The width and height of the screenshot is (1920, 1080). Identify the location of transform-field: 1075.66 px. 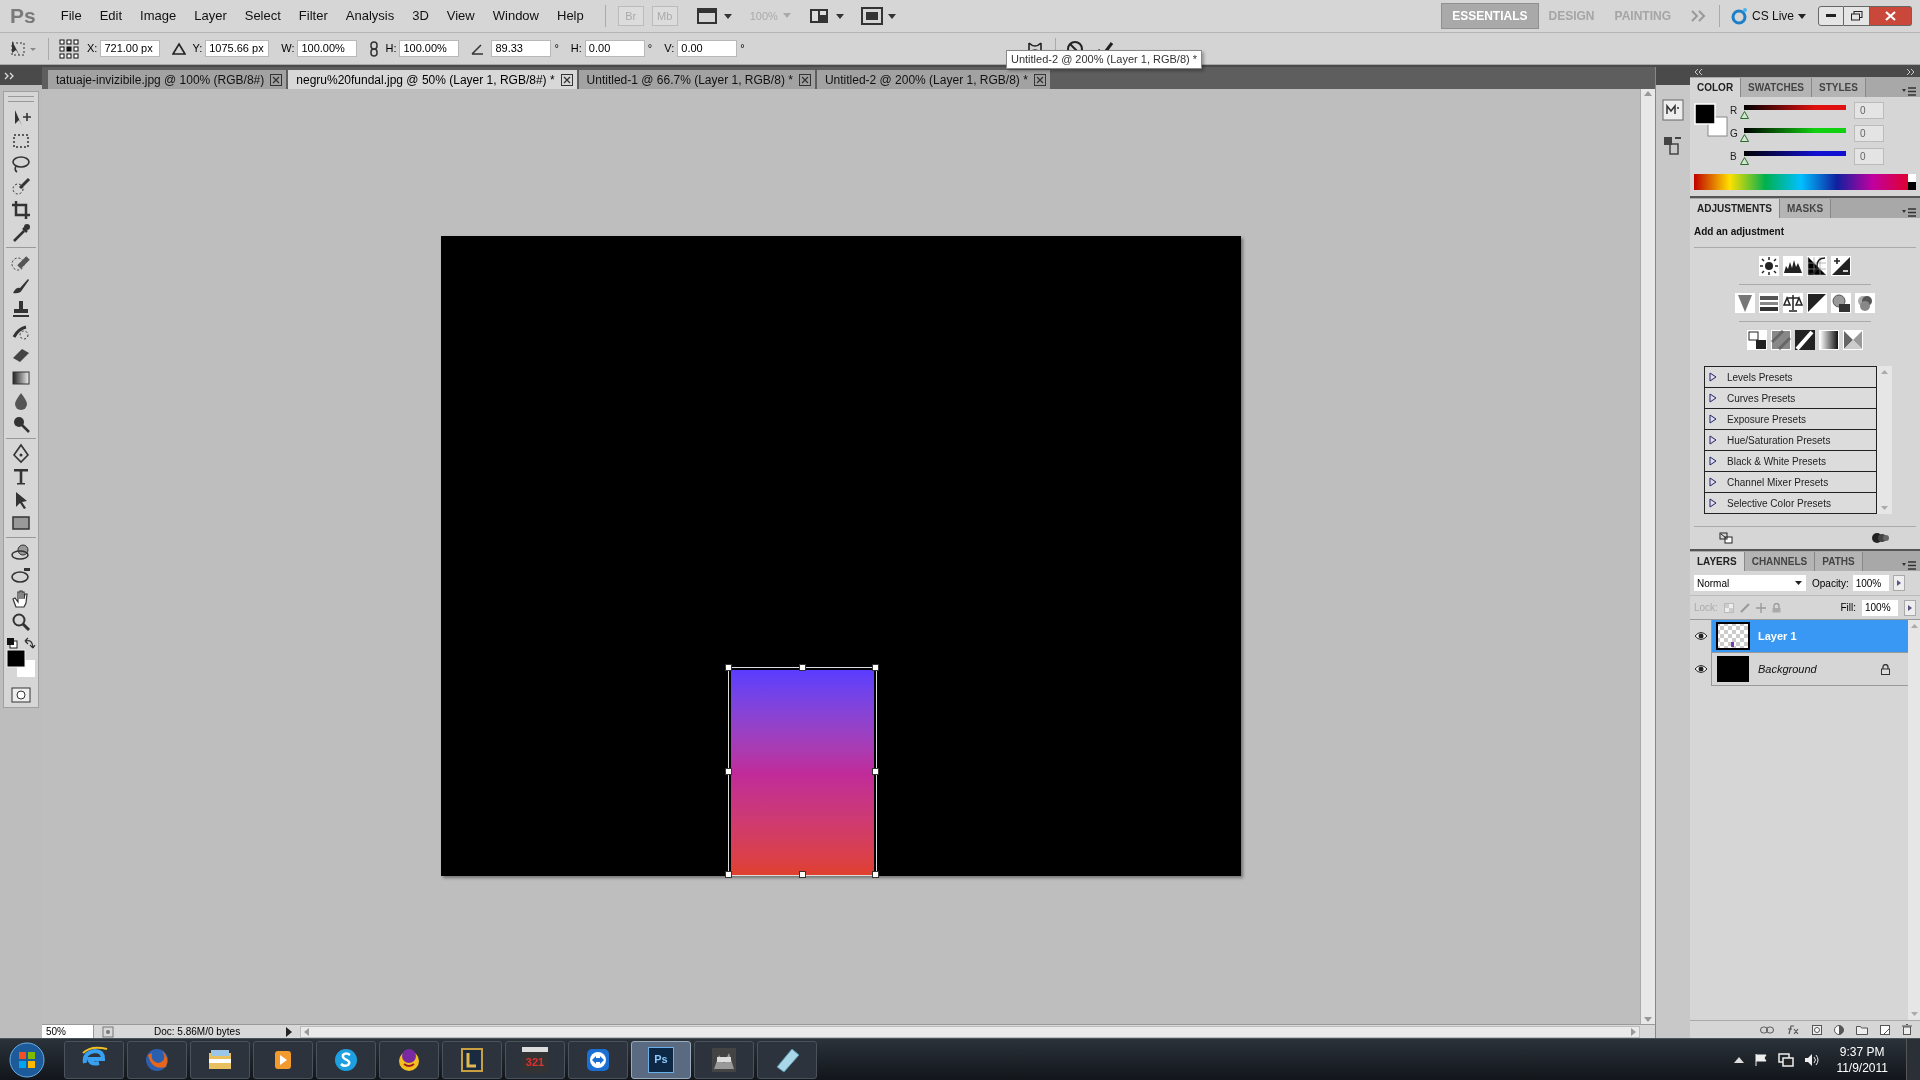
(237, 48).